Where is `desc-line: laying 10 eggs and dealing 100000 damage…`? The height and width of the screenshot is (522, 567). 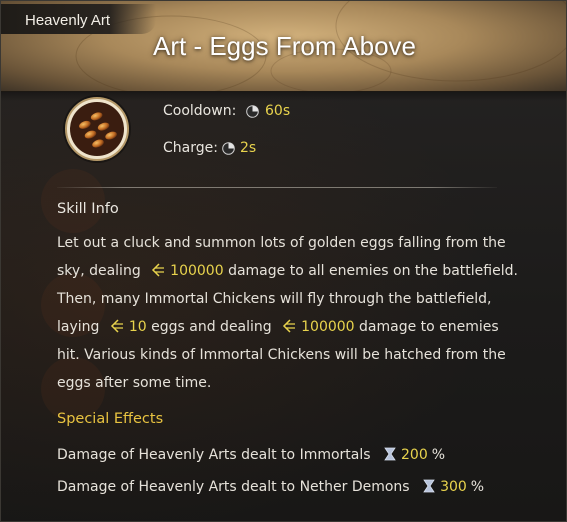 desc-line: laying 10 eggs and dealing 100000 damage… is located at coordinates (278, 327).